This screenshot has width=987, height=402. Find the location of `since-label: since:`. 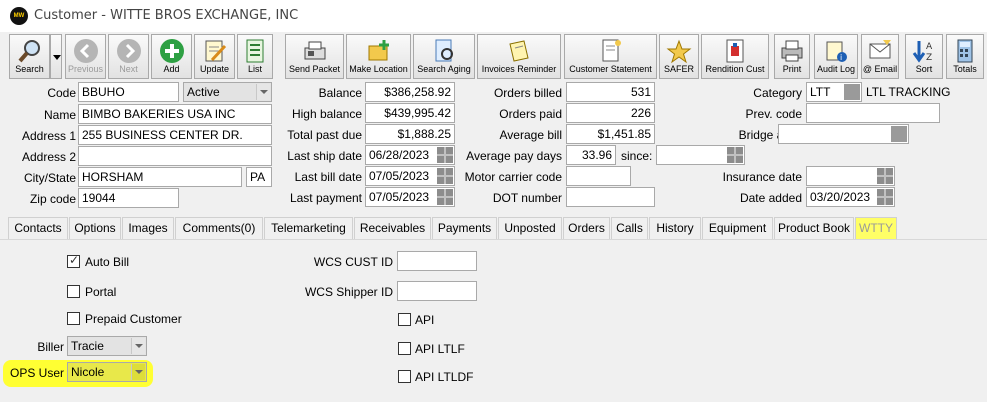

since-label: since: is located at coordinates (637, 156).